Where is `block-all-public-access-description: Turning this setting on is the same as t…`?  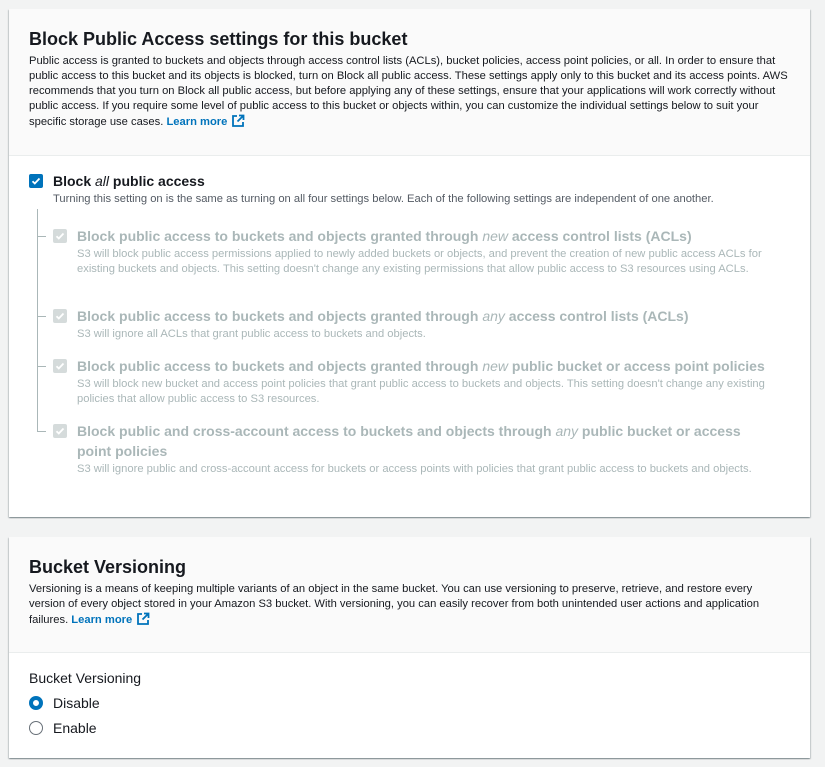 block-all-public-access-description: Turning this setting on is the same as t… is located at coordinates (383, 199).